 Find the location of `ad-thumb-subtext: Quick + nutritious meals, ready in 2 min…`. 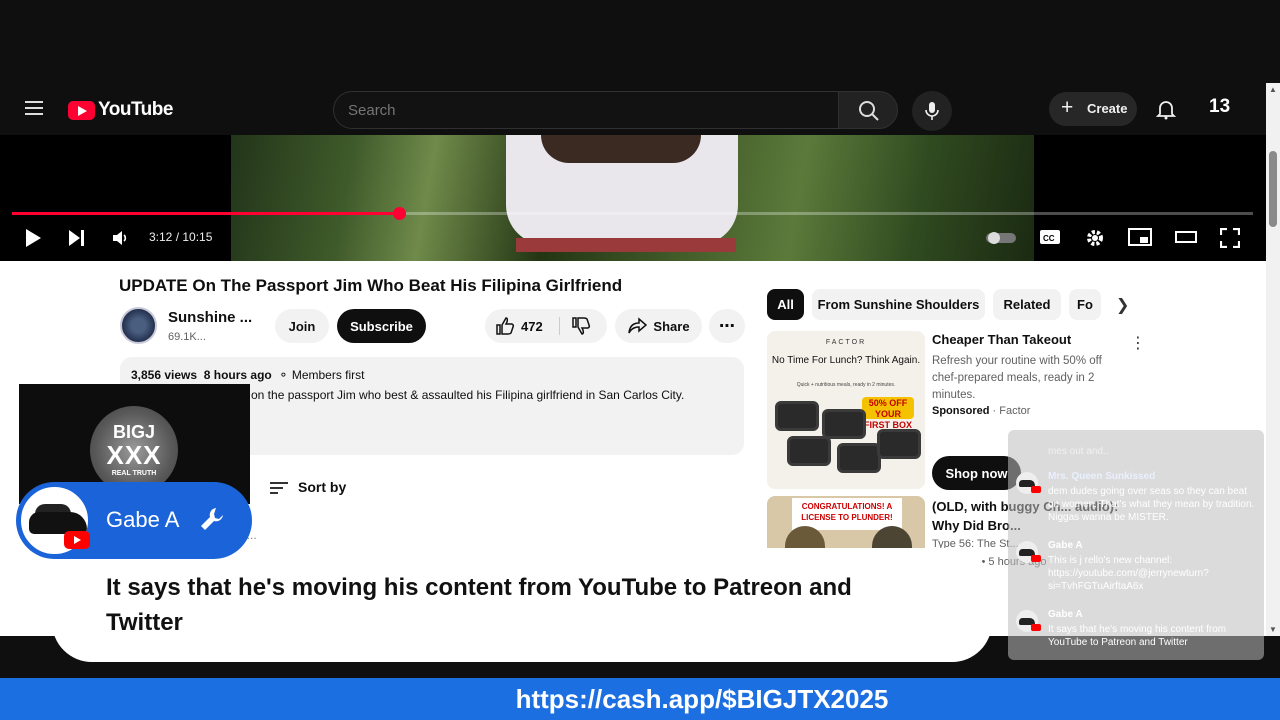

ad-thumb-subtext: Quick + nutritious meals, ready in 2 min… is located at coordinates (846, 385).